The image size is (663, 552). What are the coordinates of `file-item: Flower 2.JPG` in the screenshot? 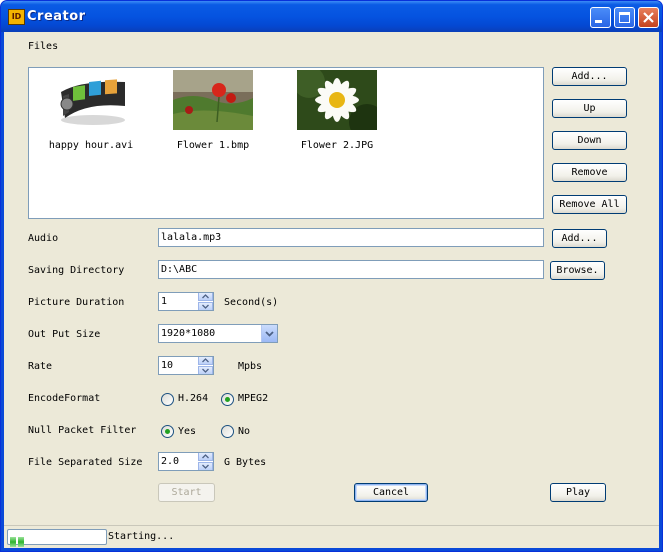 It's located at (337, 108).